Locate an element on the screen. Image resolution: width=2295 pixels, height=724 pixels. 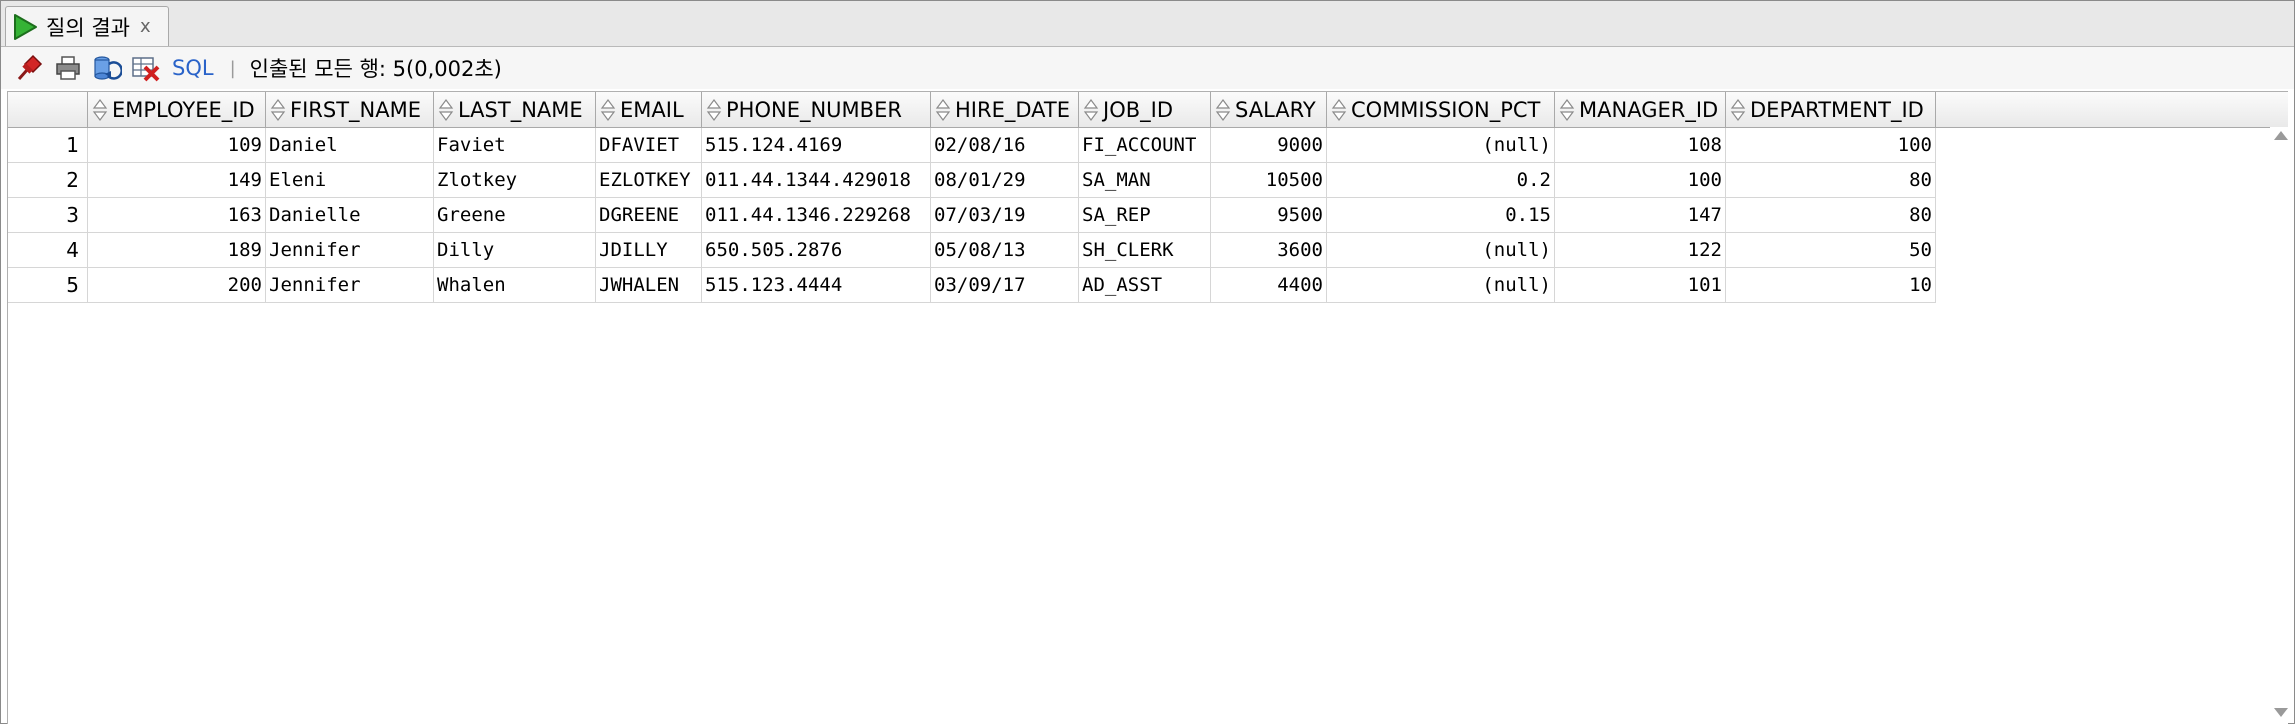
table-cell: Faviet is located at coordinates (515, 145).